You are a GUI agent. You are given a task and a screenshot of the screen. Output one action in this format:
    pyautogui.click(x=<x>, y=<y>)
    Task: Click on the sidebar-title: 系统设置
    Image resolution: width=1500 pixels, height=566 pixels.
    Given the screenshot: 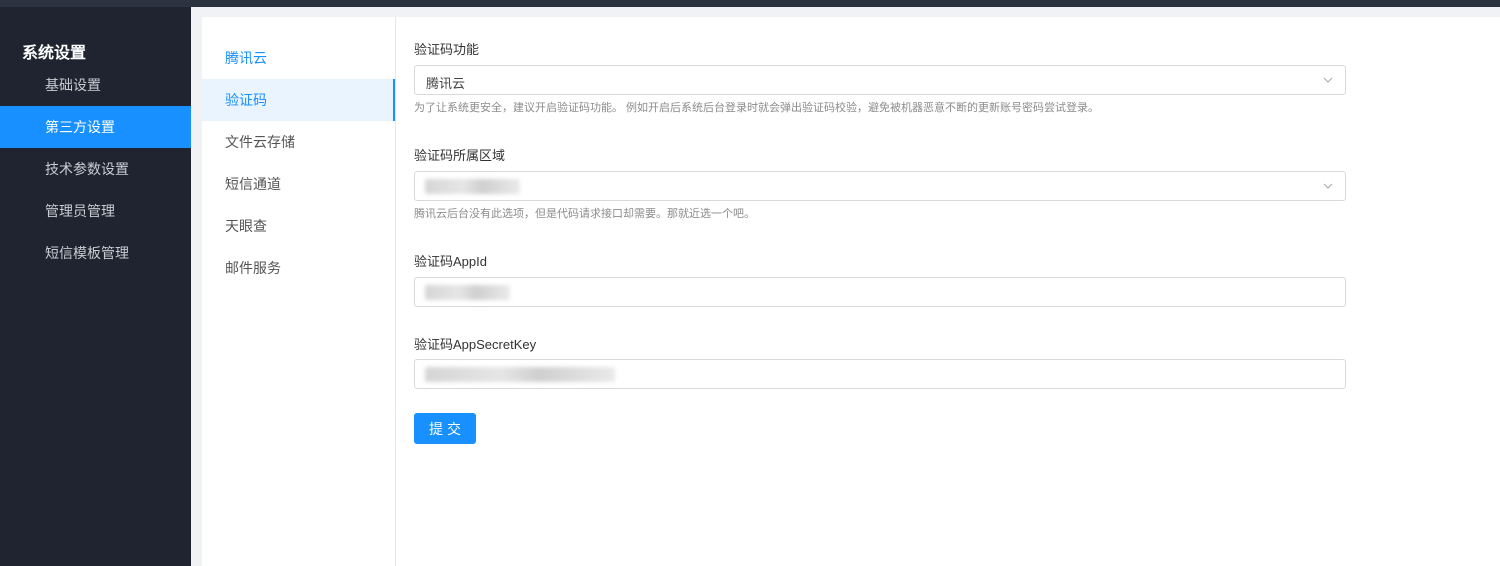 What is the action you would take?
    pyautogui.click(x=54, y=53)
    